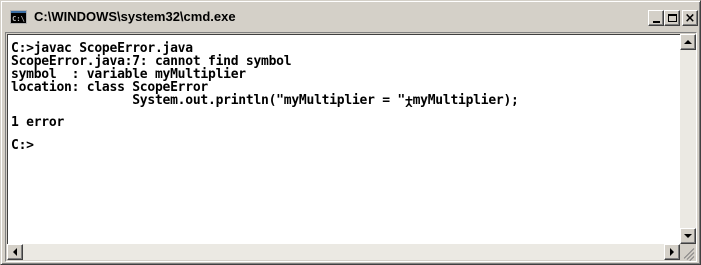  Describe the element at coordinates (22, 145) in the screenshot. I see `console-prompt: C:>` at that location.